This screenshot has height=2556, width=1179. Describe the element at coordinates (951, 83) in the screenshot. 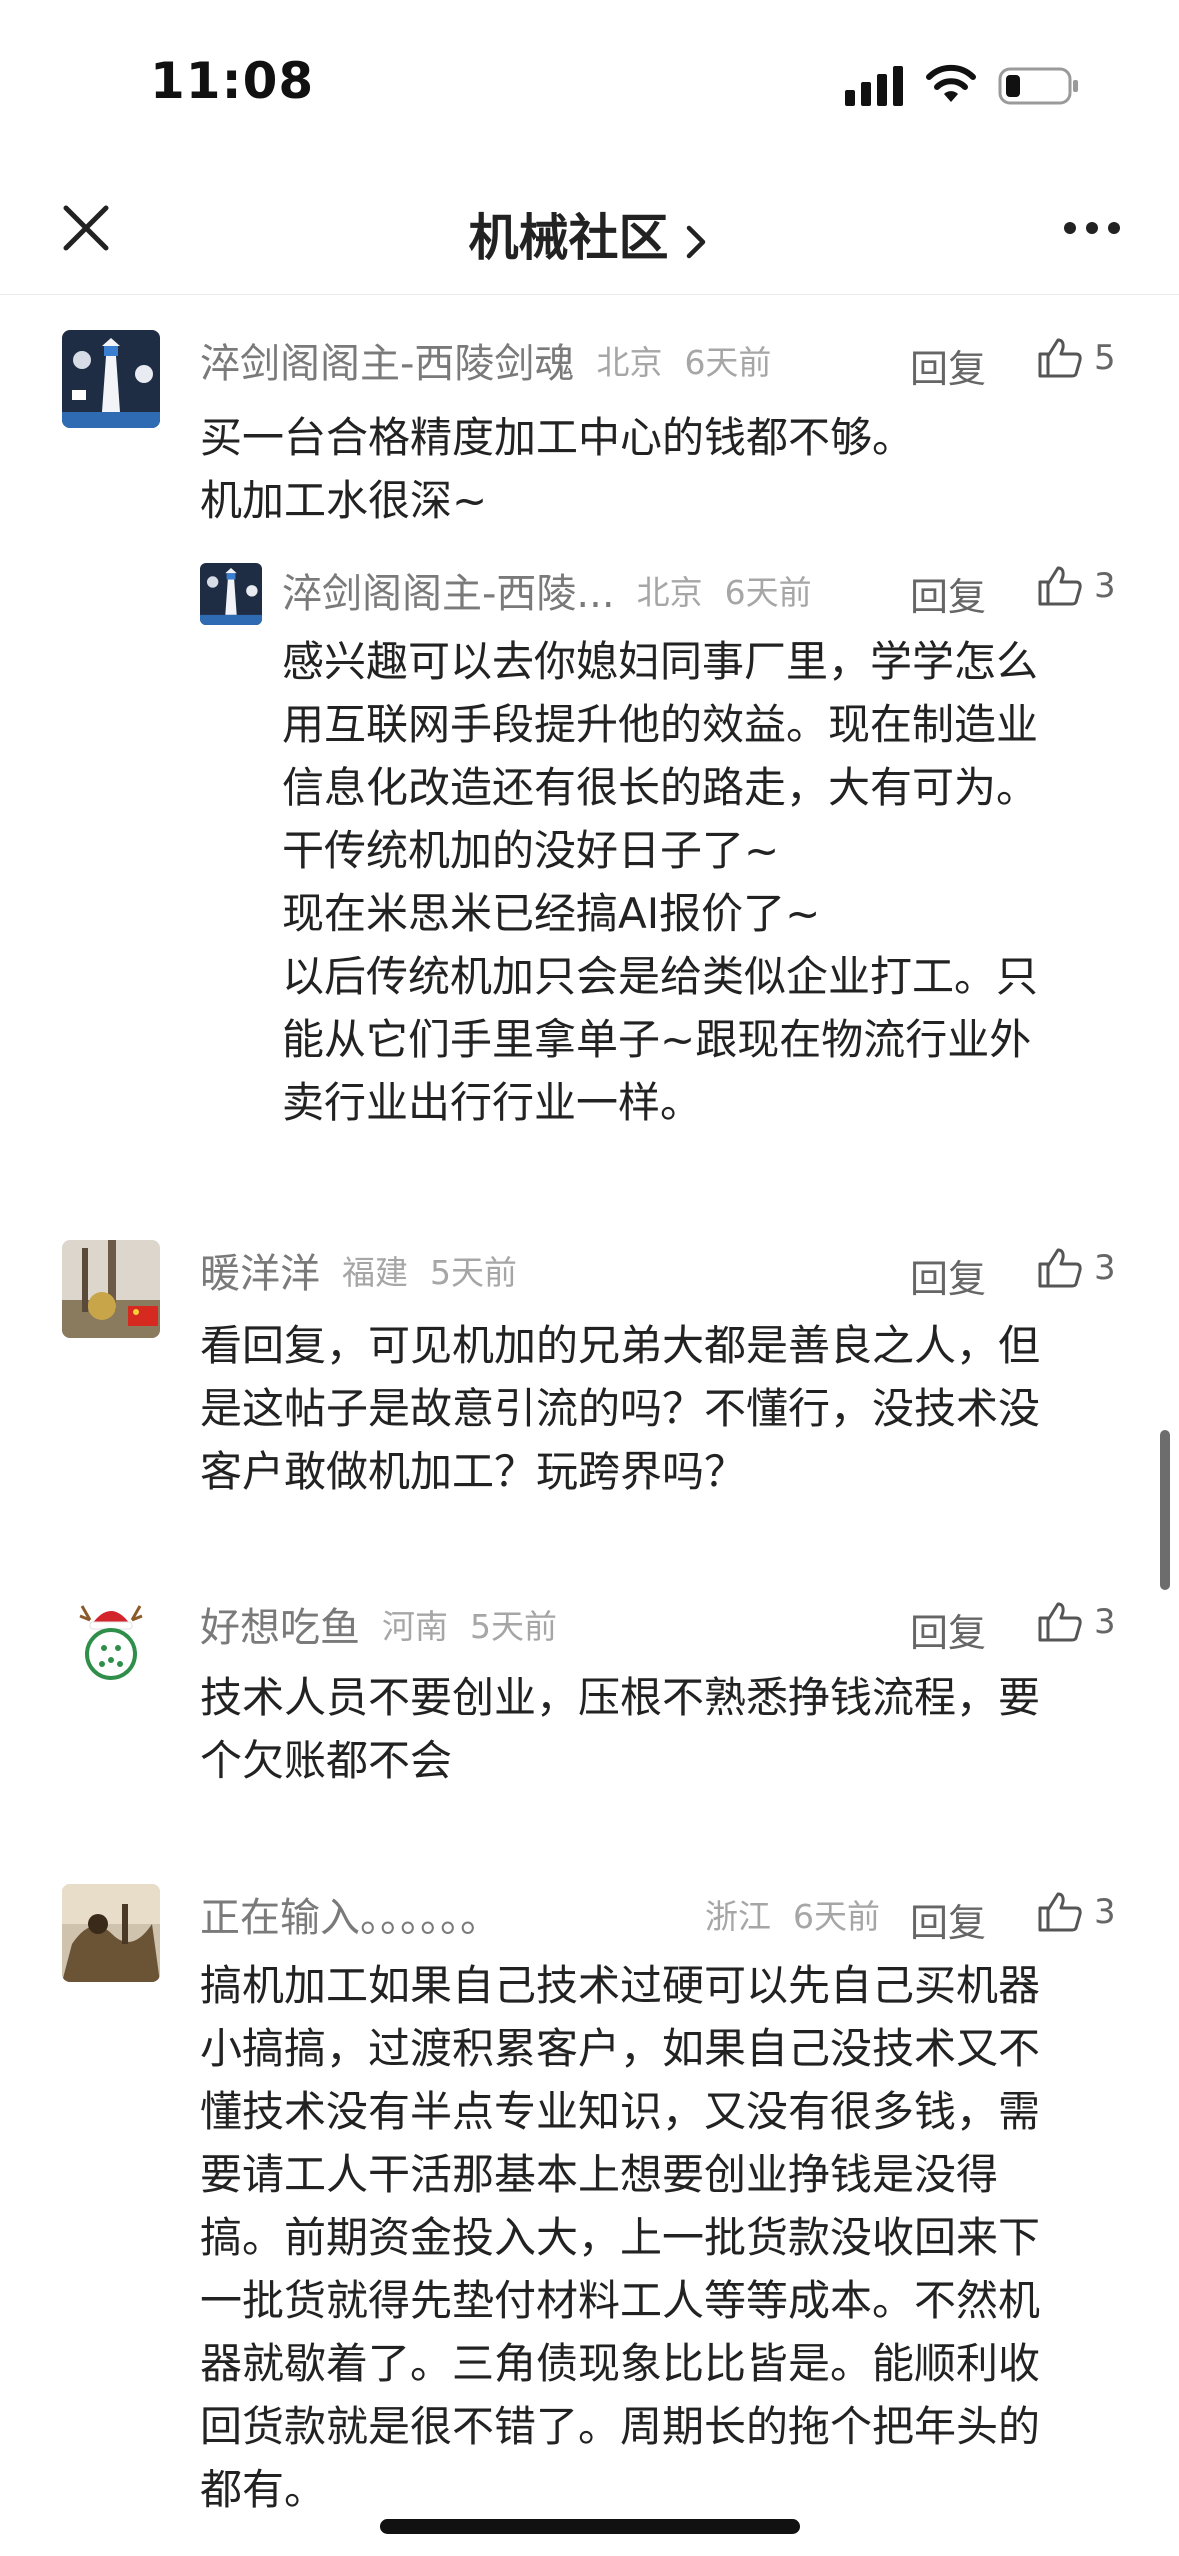

I see `wifi-icon` at that location.